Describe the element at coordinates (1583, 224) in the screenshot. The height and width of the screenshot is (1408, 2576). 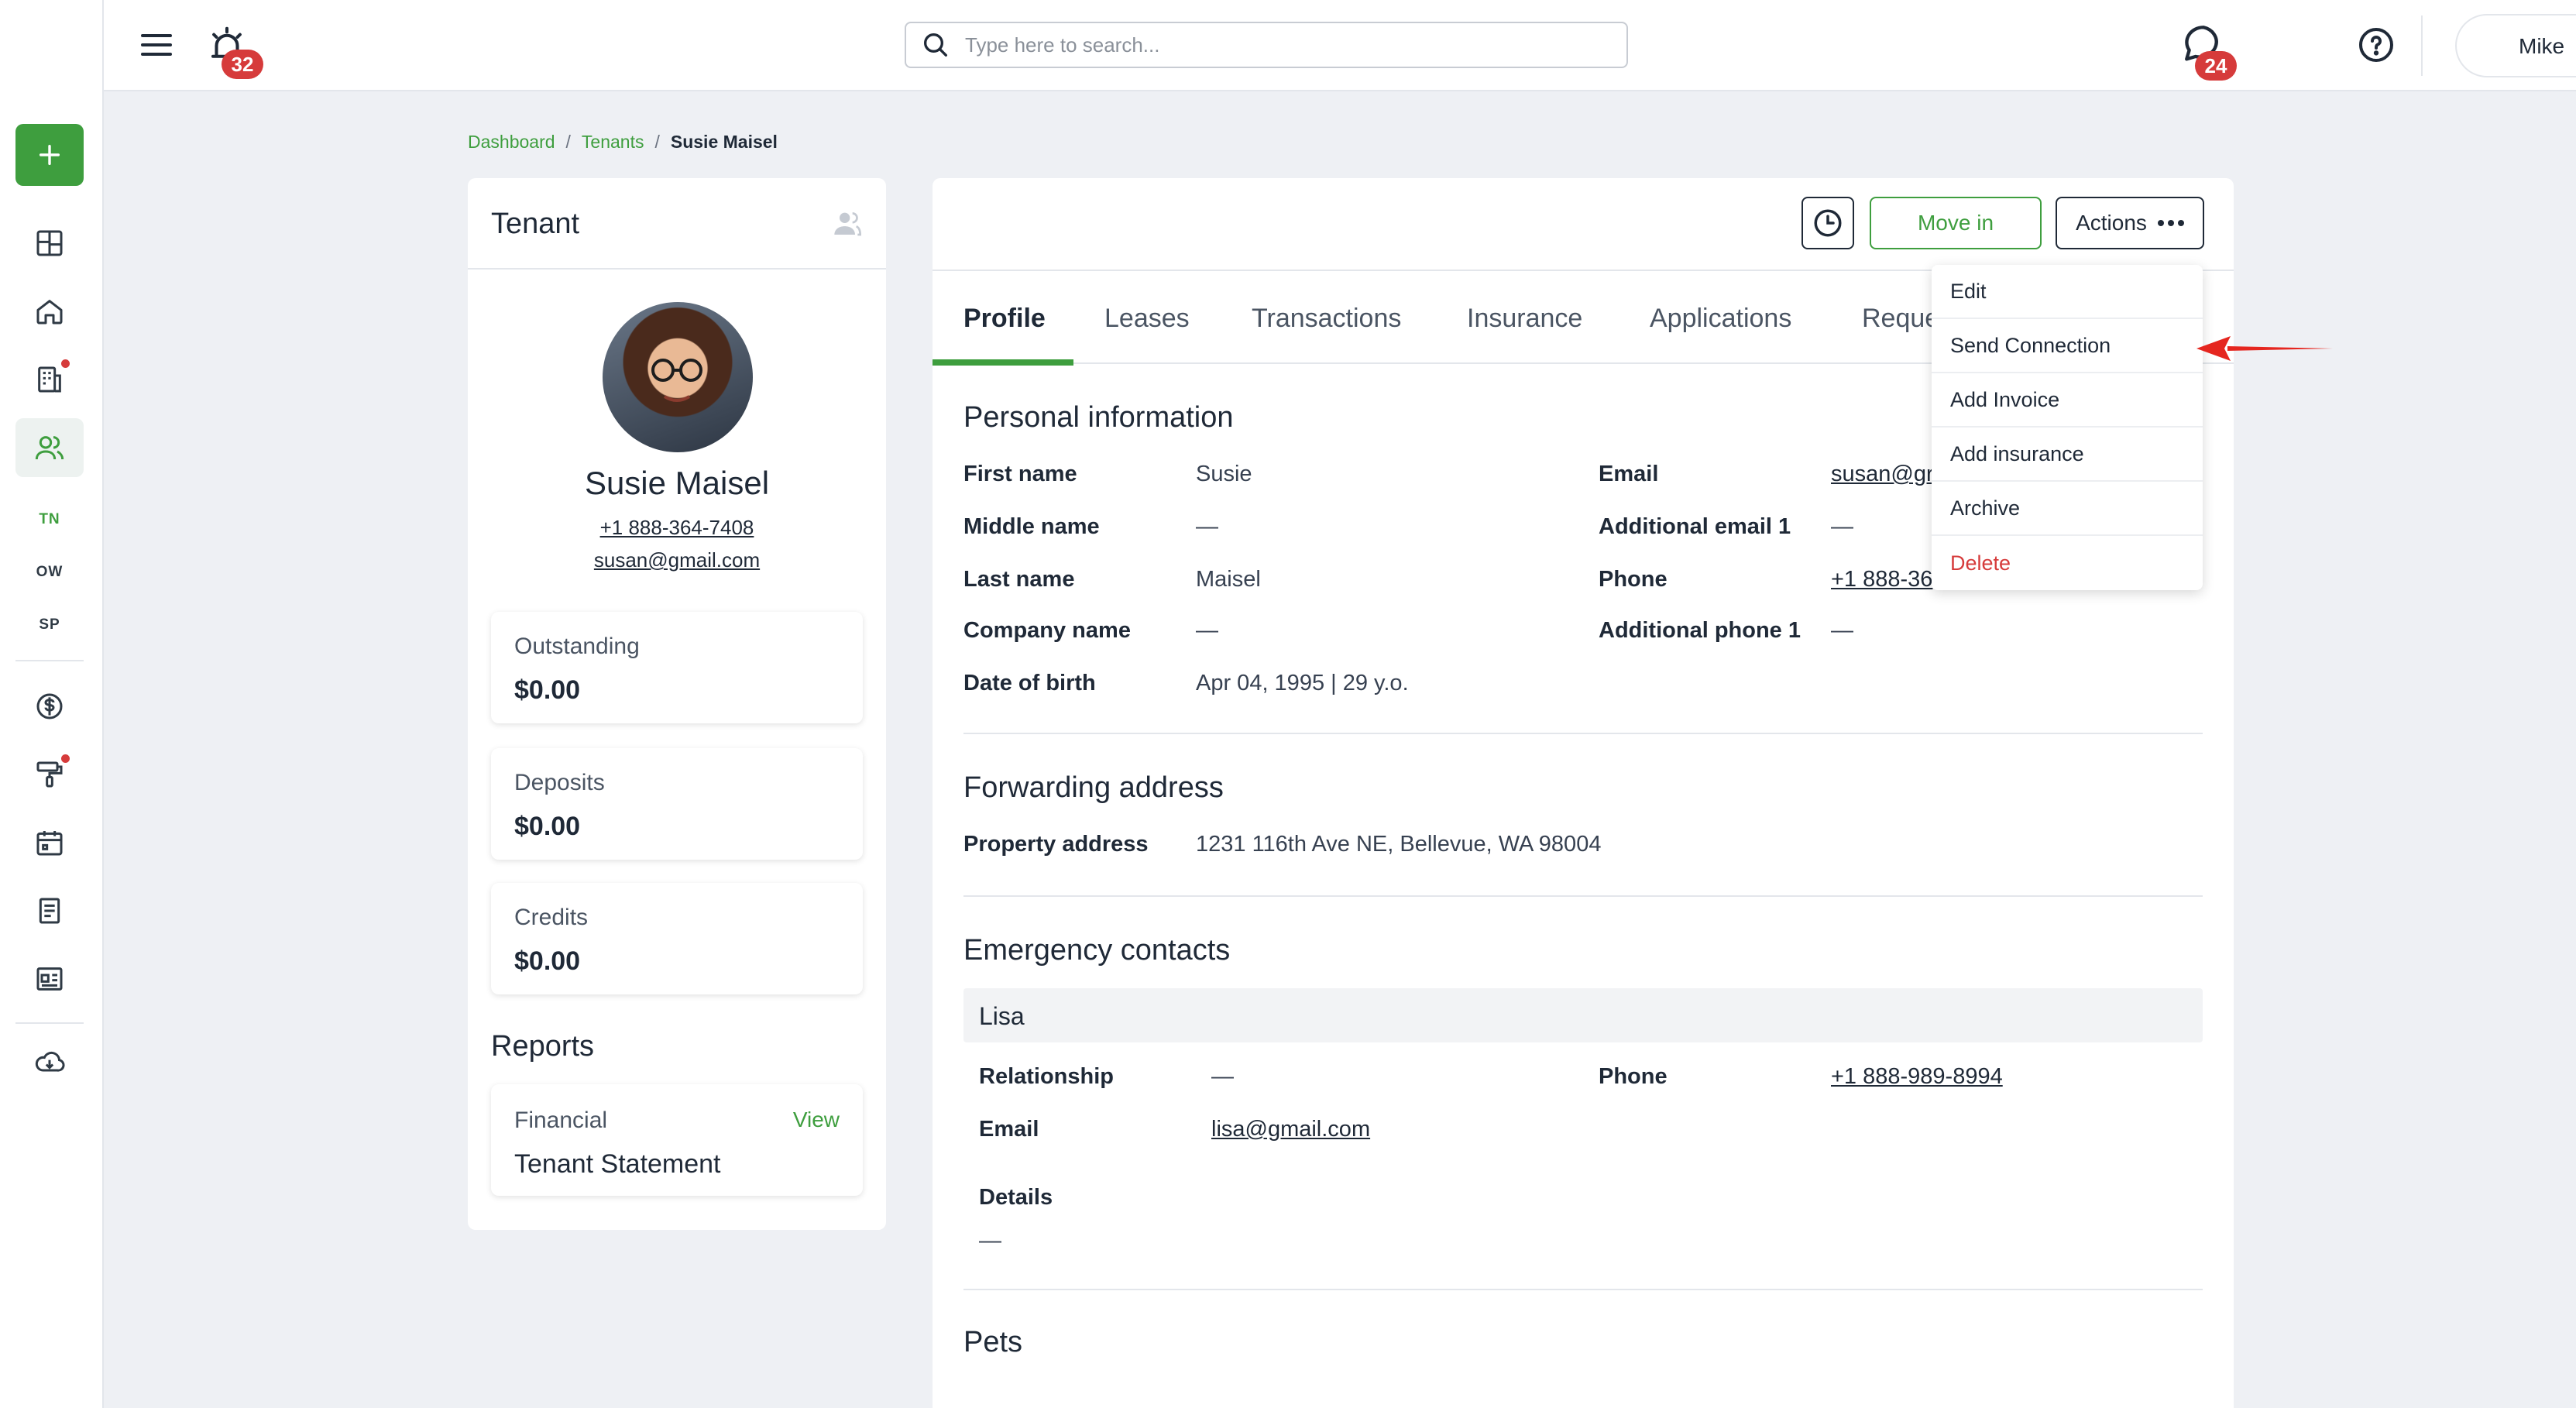
I see `panel-toolbar: Move in Actions` at that location.